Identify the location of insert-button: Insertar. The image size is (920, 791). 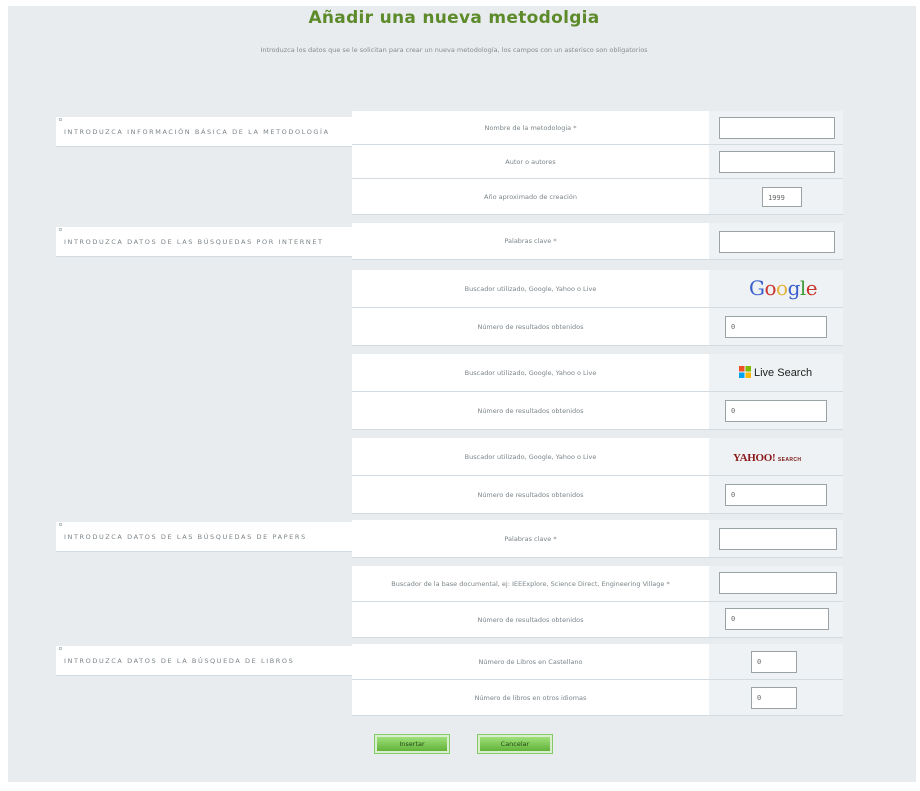
(412, 744).